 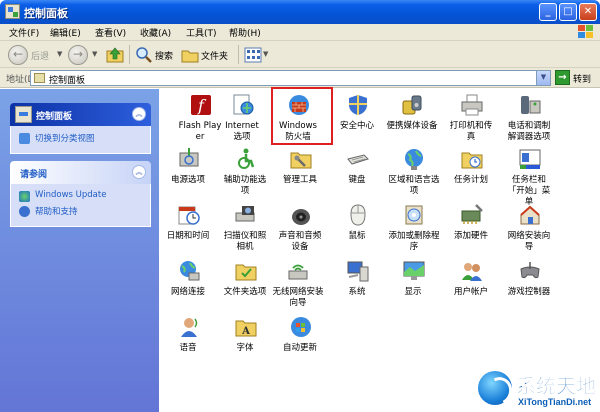 What do you see at coordinates (588, 12) in the screenshot?
I see `close-button: ✕` at bounding box center [588, 12].